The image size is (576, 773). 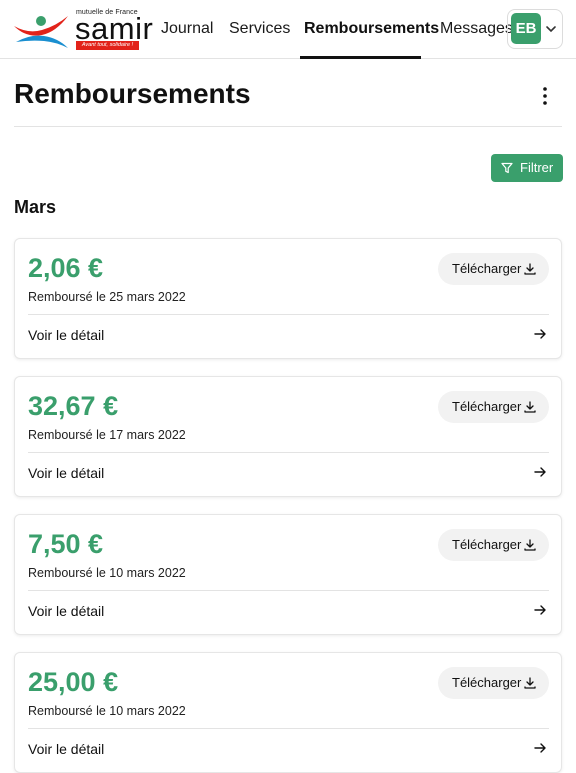 What do you see at coordinates (551, 29) in the screenshot?
I see `chevron-down-icon` at bounding box center [551, 29].